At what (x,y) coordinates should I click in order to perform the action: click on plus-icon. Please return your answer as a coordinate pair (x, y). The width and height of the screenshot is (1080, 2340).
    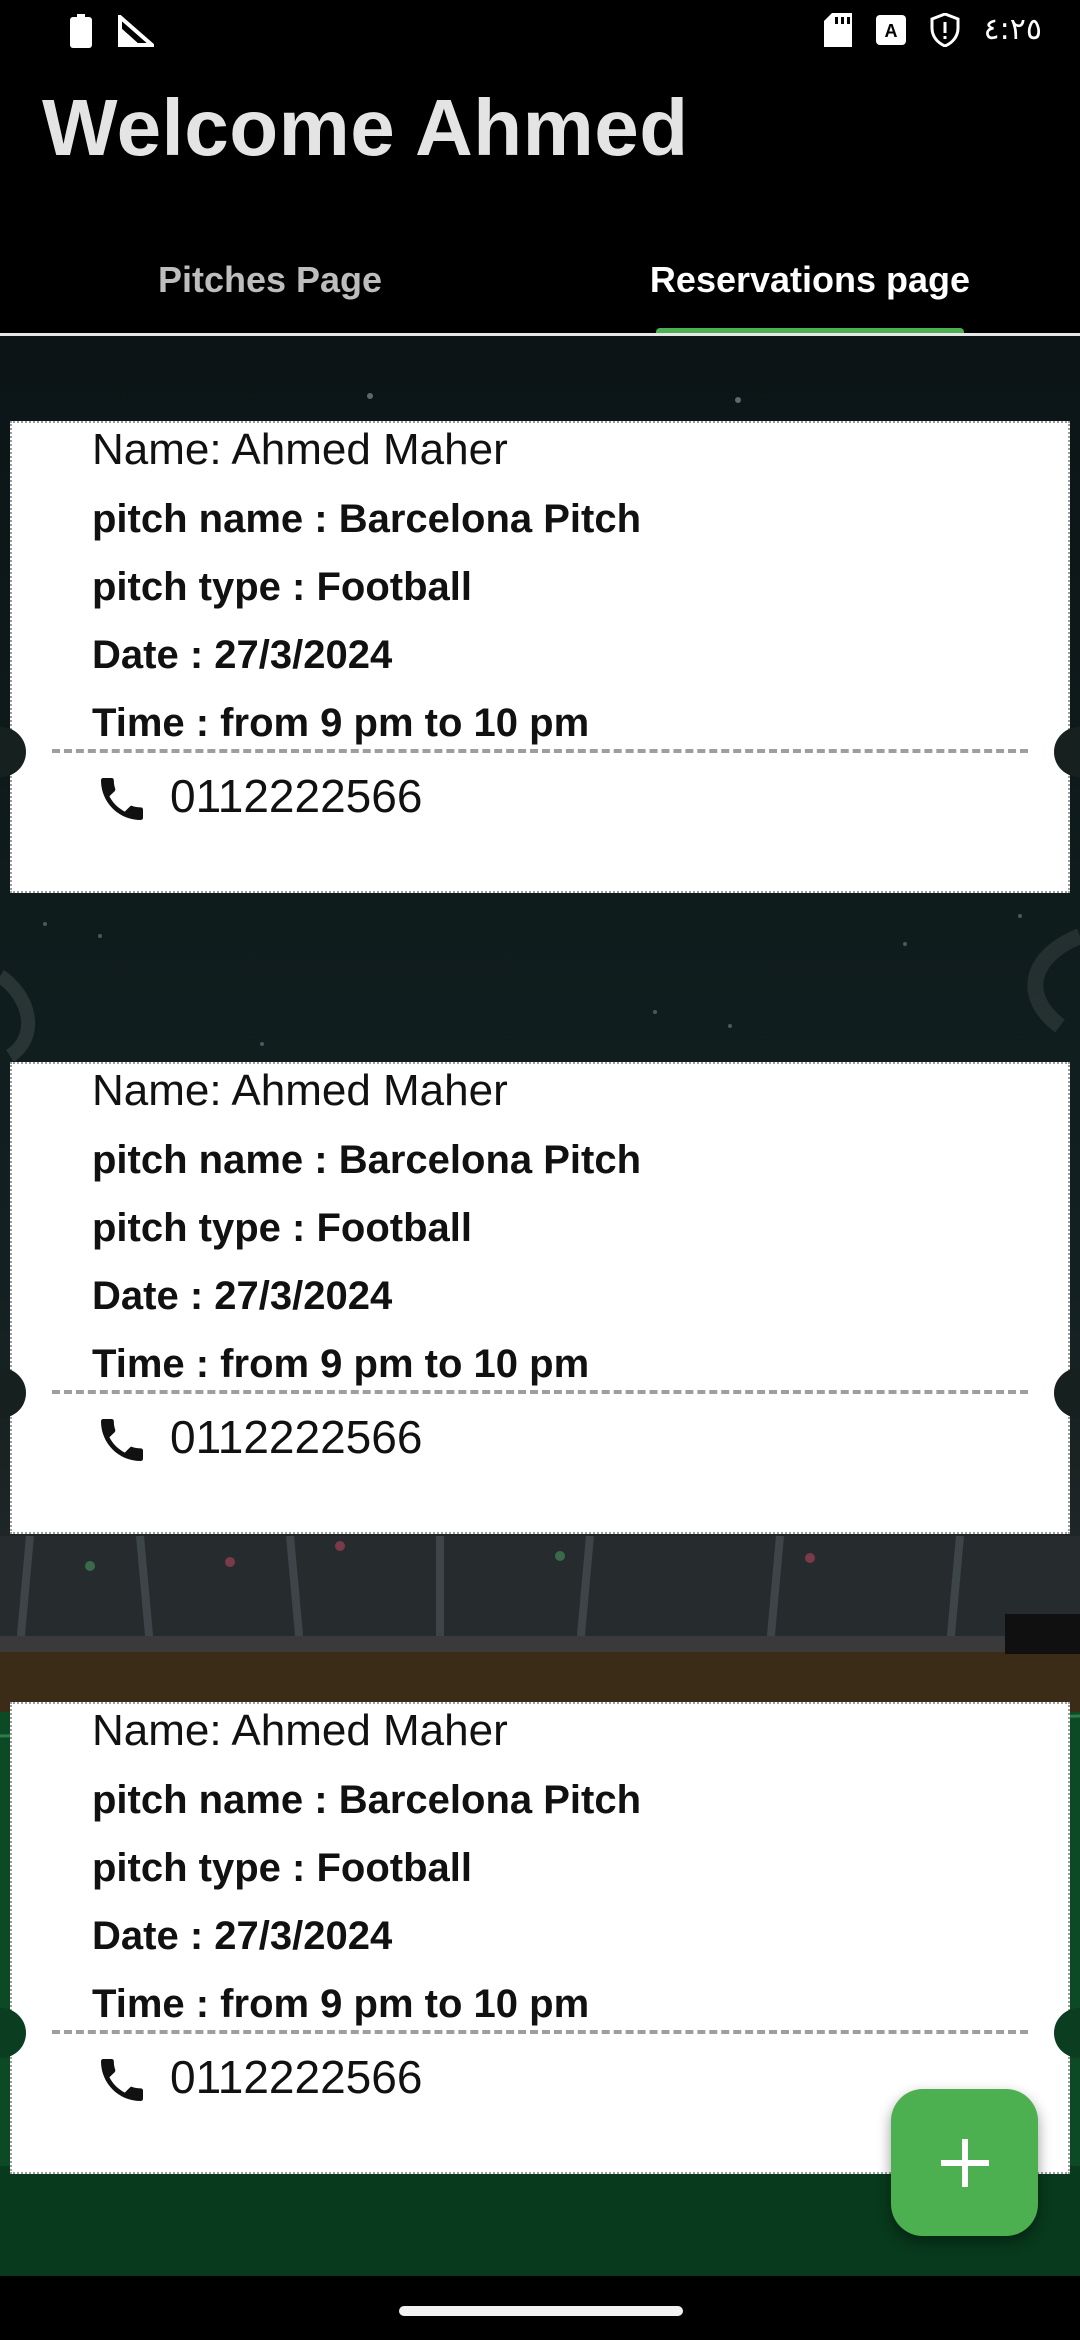
    Looking at the image, I should click on (964, 2162).